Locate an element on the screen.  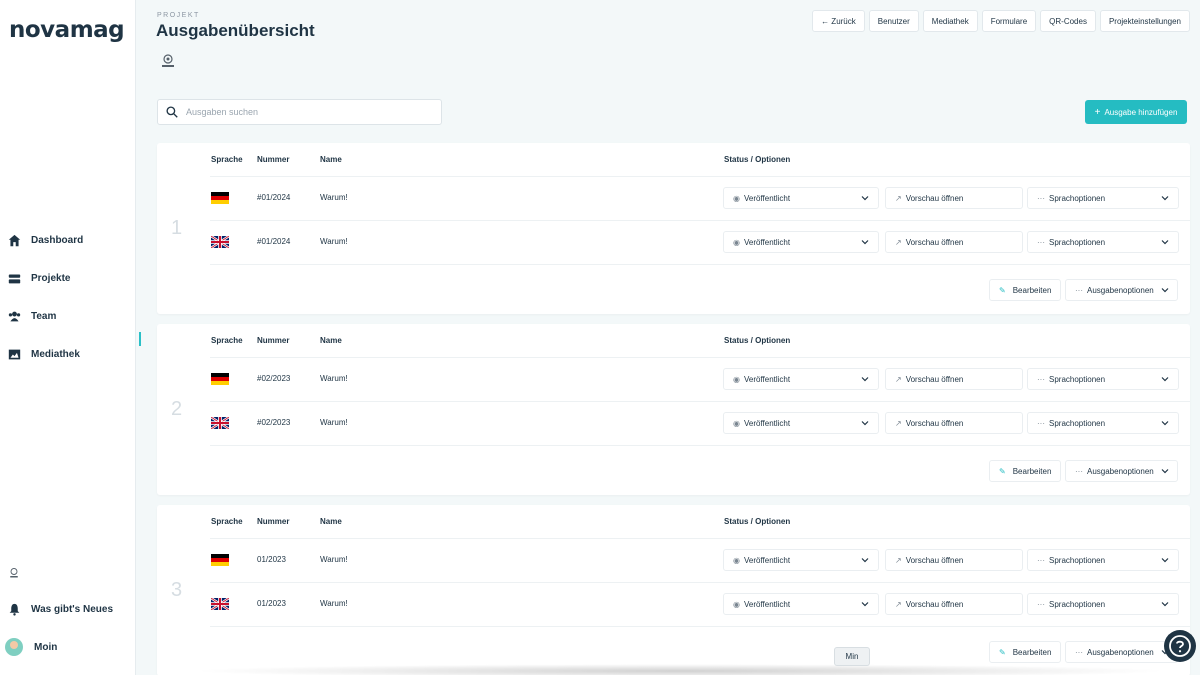
issue-index: 3 is located at coordinates (177, 590).